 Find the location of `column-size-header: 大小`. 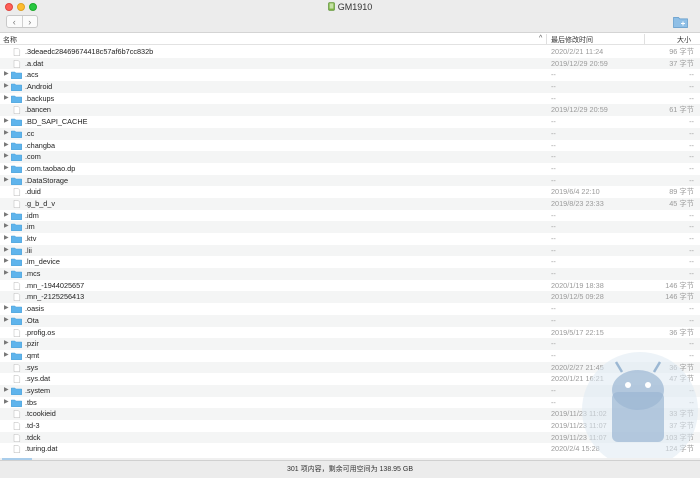

column-size-header: 大小 is located at coordinates (684, 40).